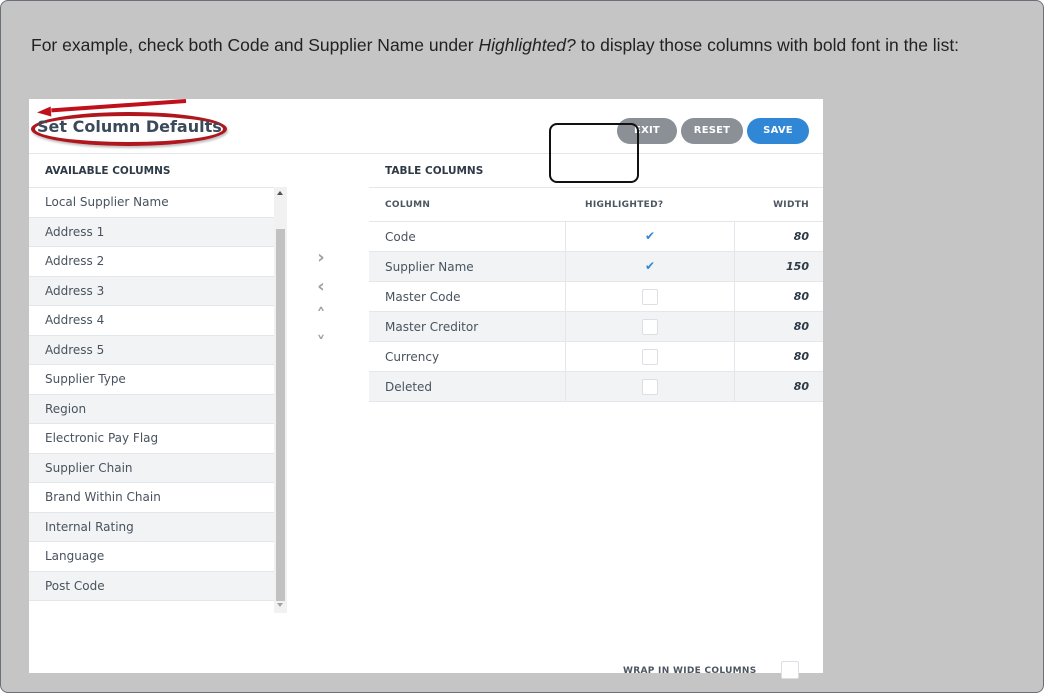 This screenshot has width=1044, height=693. I want to click on table-row: Supplier Name ✔ 150, so click(596, 267).